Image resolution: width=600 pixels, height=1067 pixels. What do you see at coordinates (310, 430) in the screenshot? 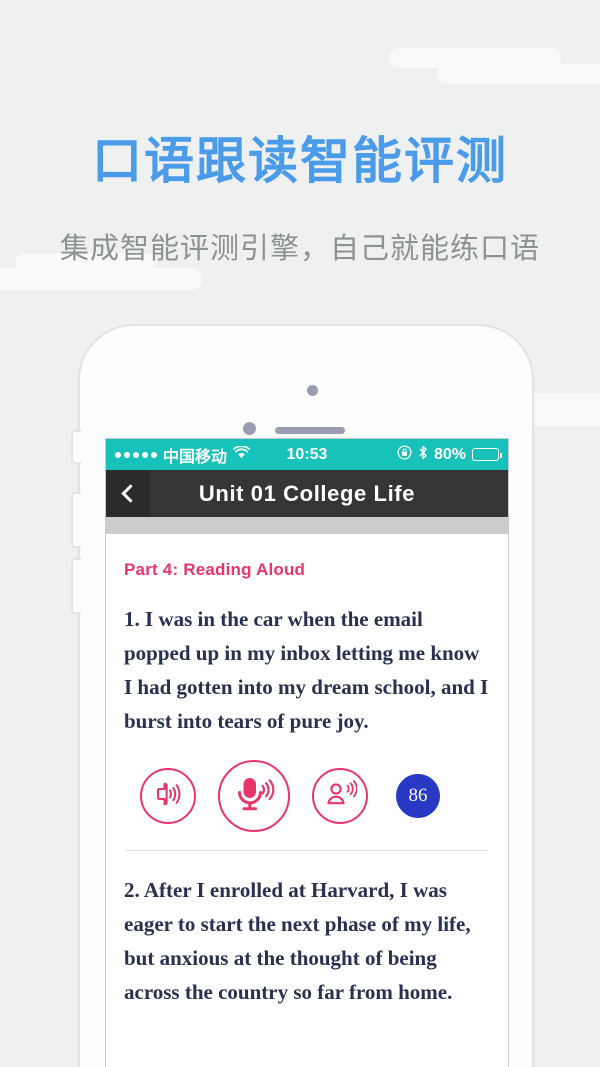
I see `earpiece-speaker-icon` at bounding box center [310, 430].